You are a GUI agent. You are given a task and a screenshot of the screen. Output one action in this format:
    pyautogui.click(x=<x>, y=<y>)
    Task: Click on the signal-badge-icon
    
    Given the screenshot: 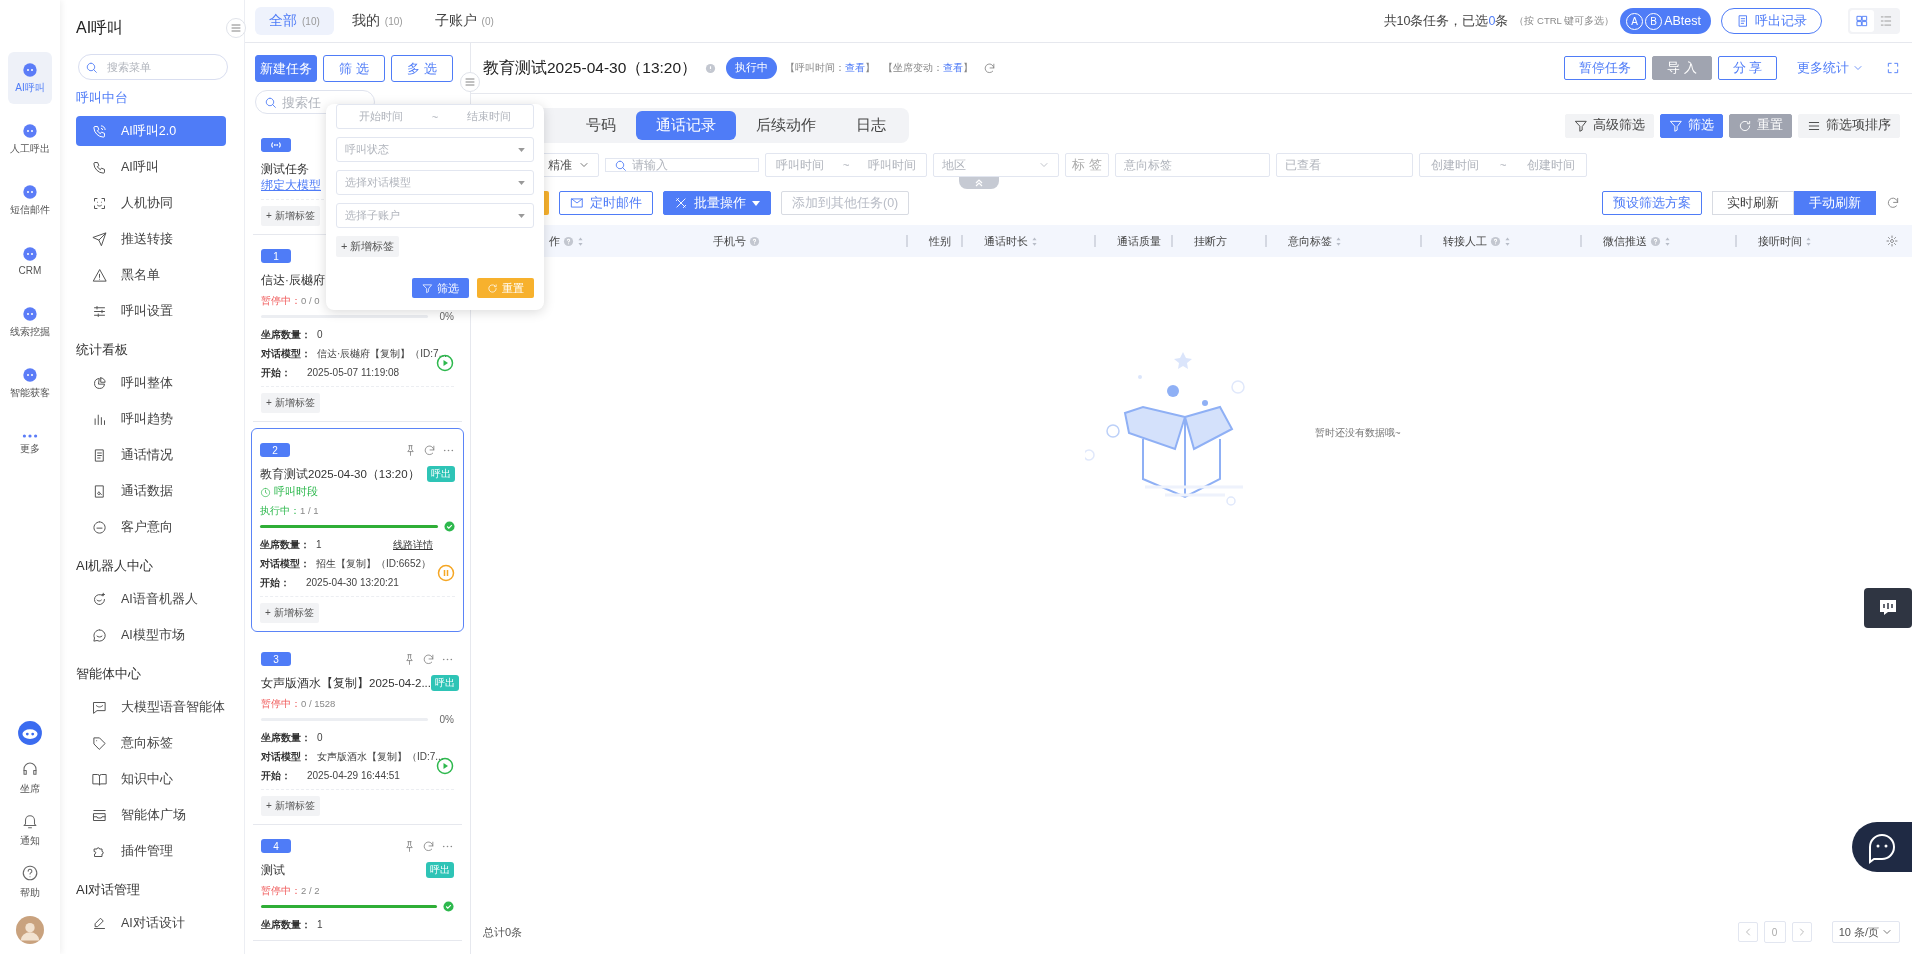 What is the action you would take?
    pyautogui.click(x=276, y=145)
    